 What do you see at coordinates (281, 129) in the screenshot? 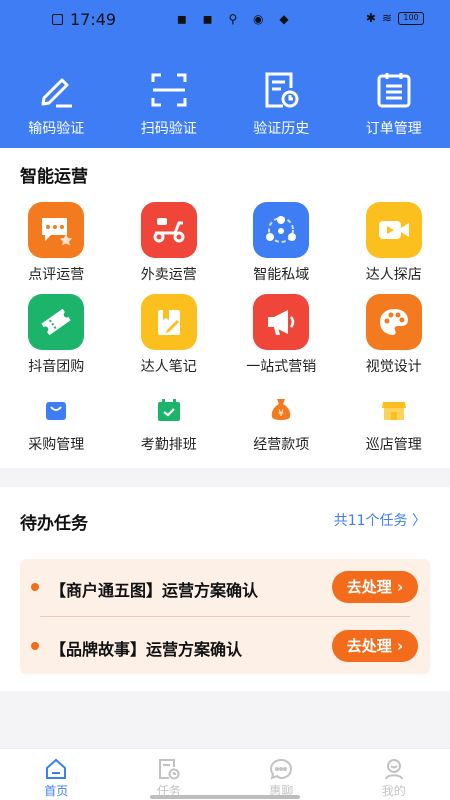
I see `quick-label: 验证历史` at bounding box center [281, 129].